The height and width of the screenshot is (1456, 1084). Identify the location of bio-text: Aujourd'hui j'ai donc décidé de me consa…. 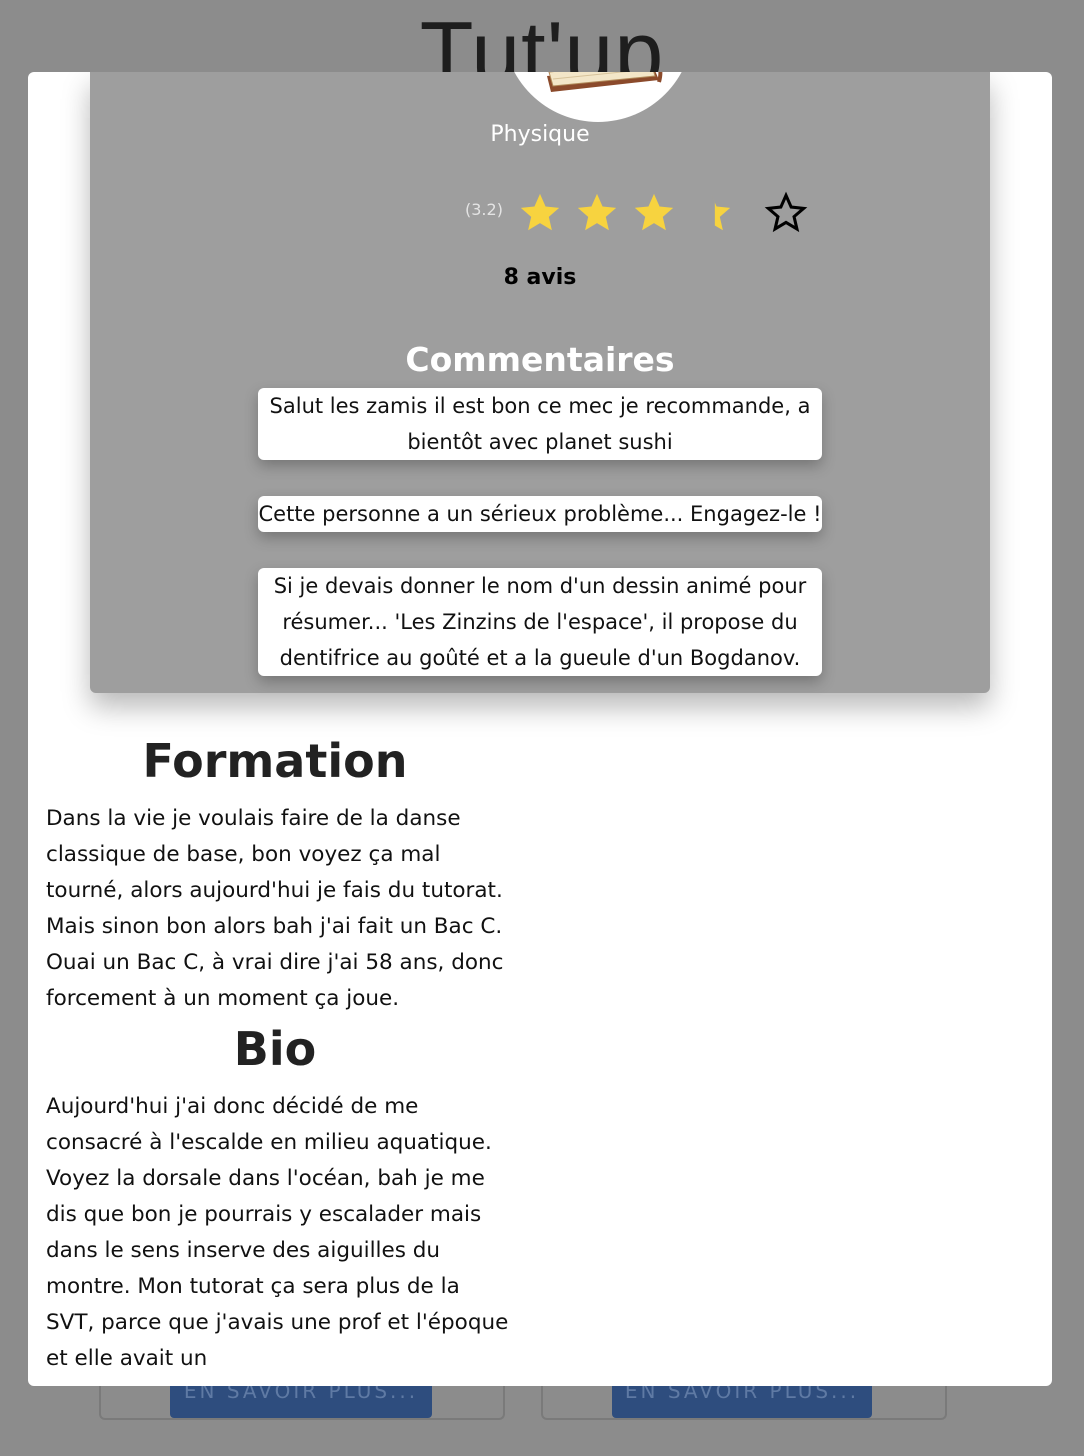
(277, 1232).